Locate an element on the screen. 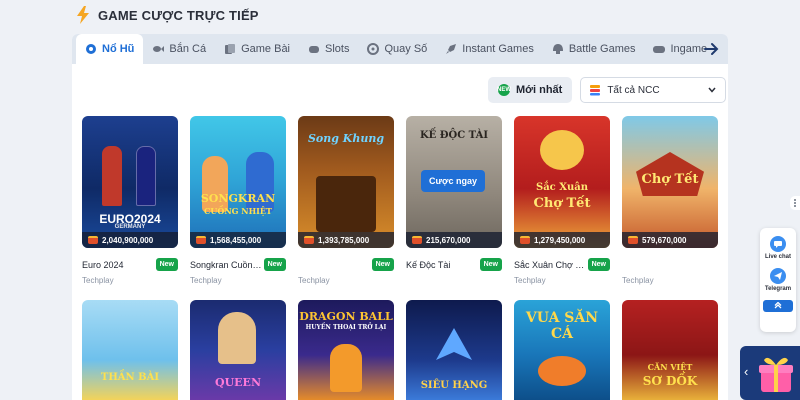  thumb-title: CĂN VIỆT is located at coordinates (670, 367).